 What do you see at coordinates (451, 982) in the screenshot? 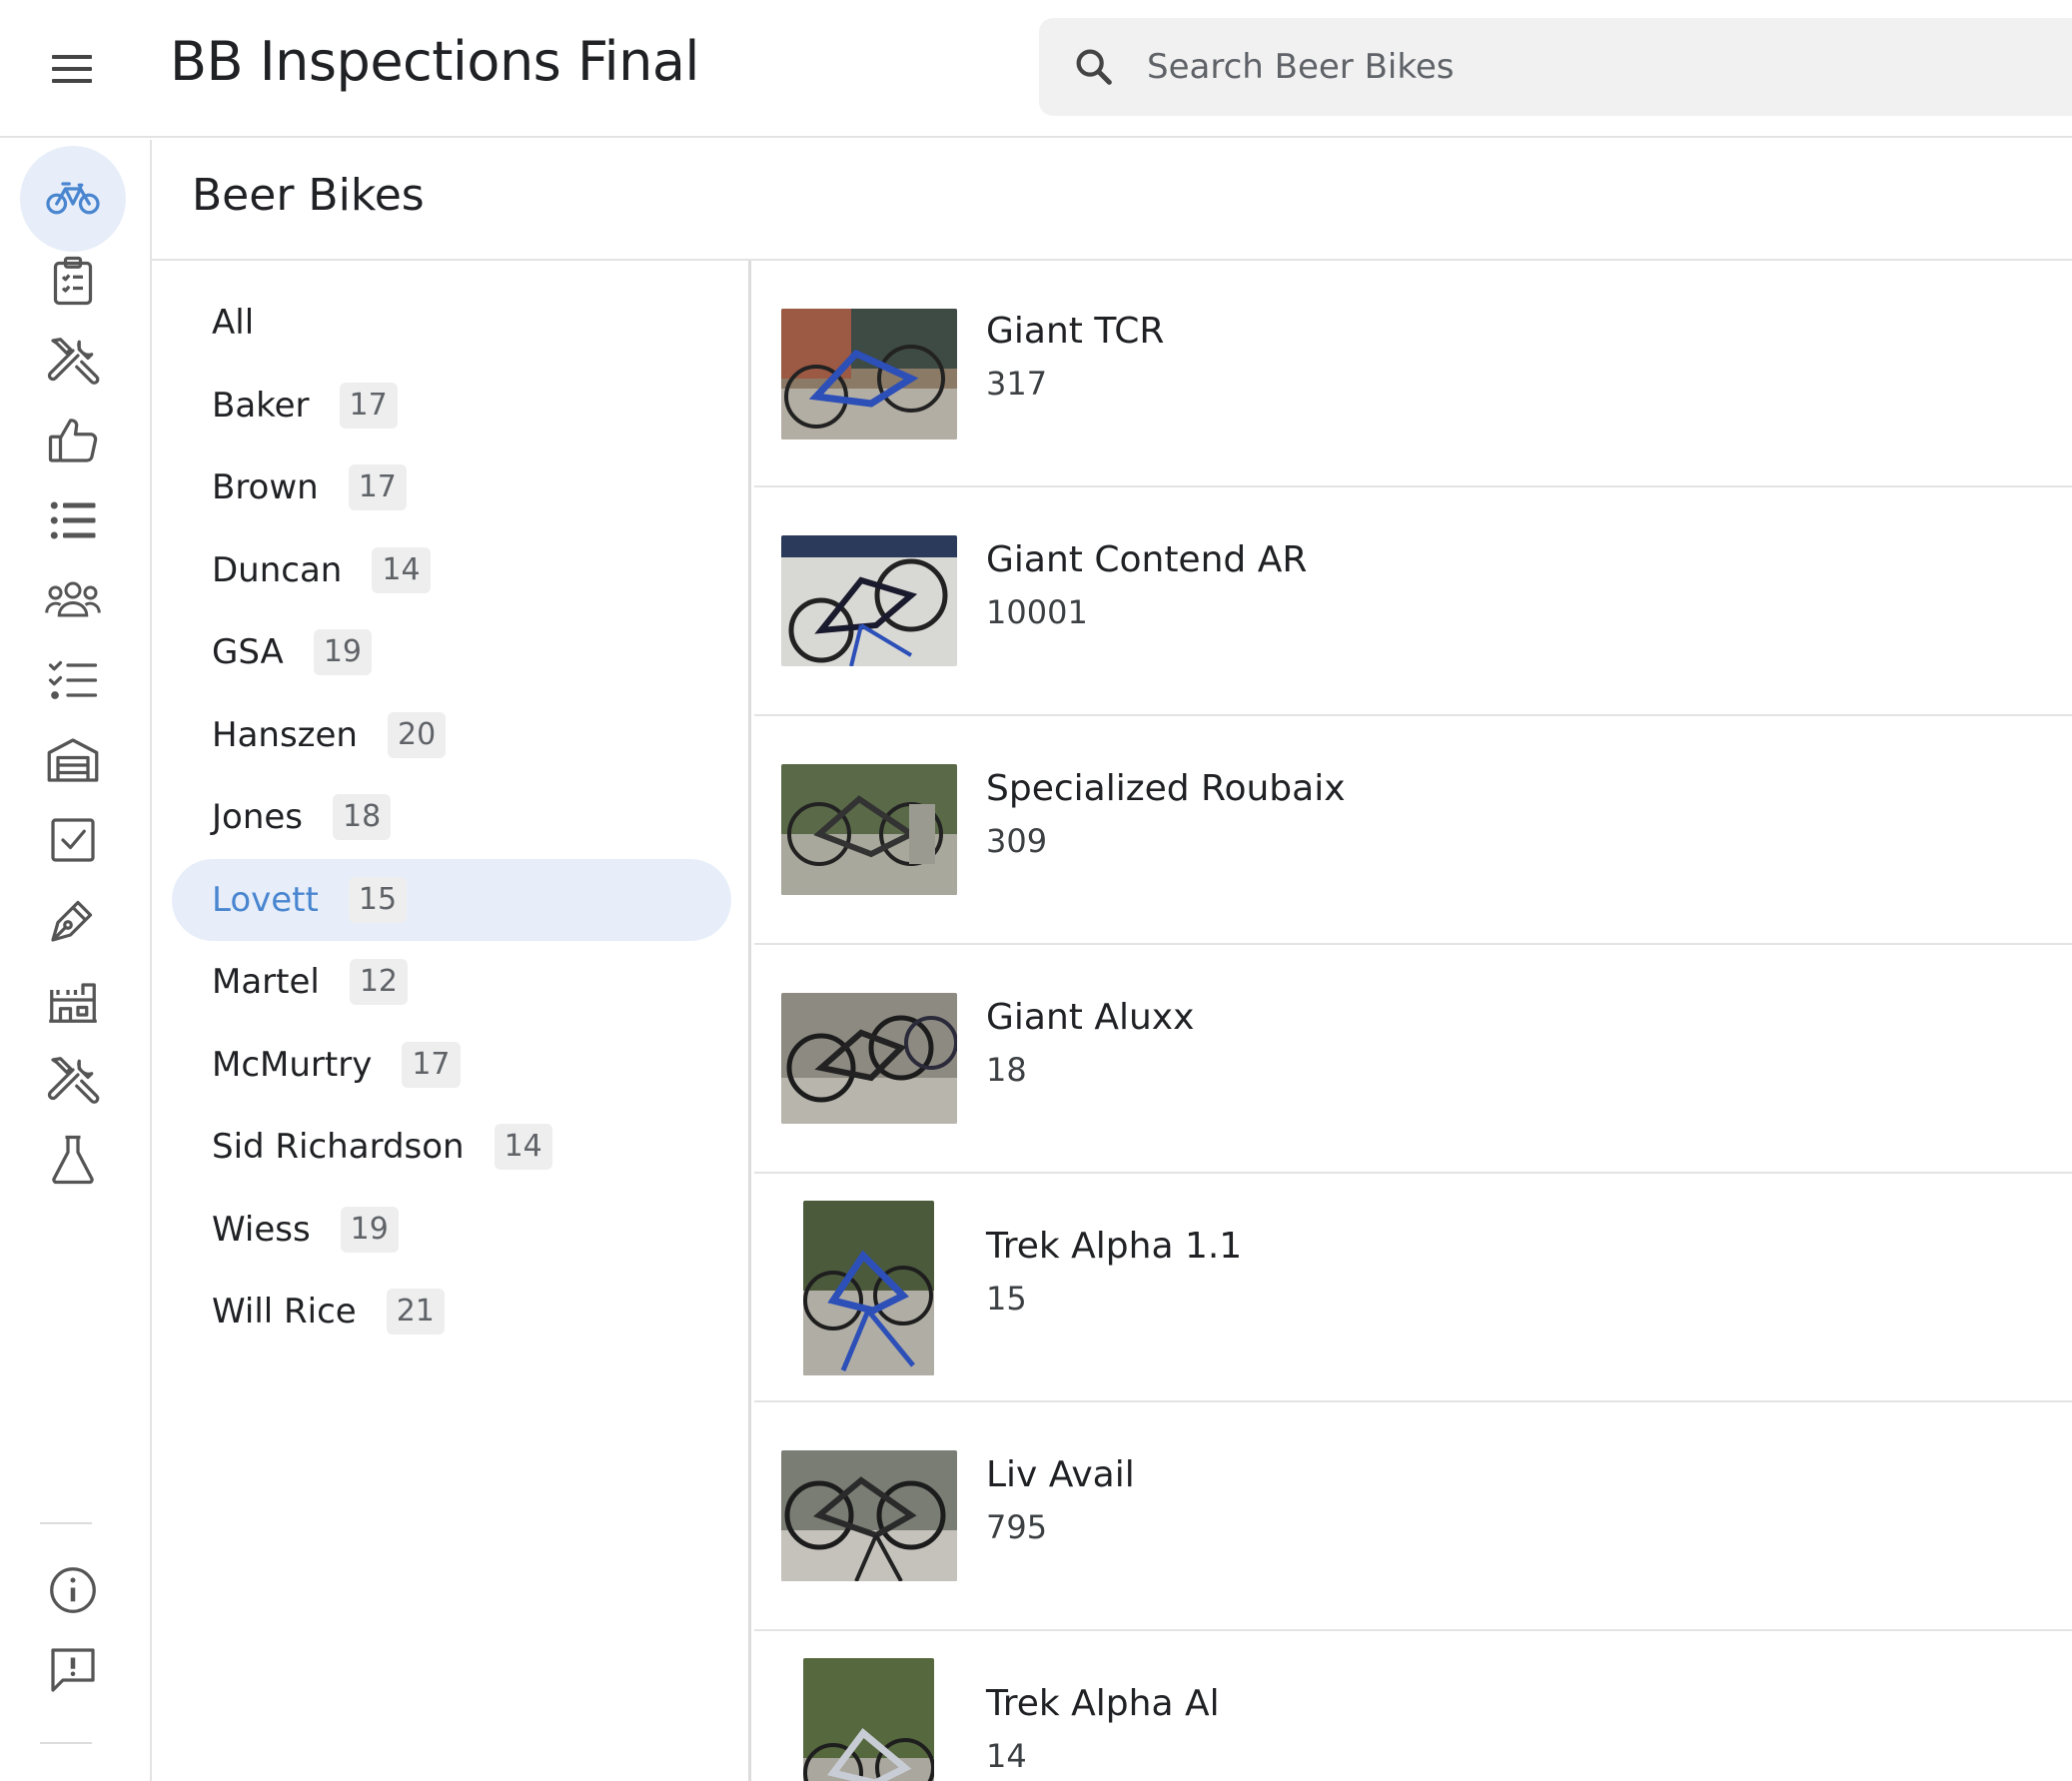
I see `filter-martel: Martel 12` at bounding box center [451, 982].